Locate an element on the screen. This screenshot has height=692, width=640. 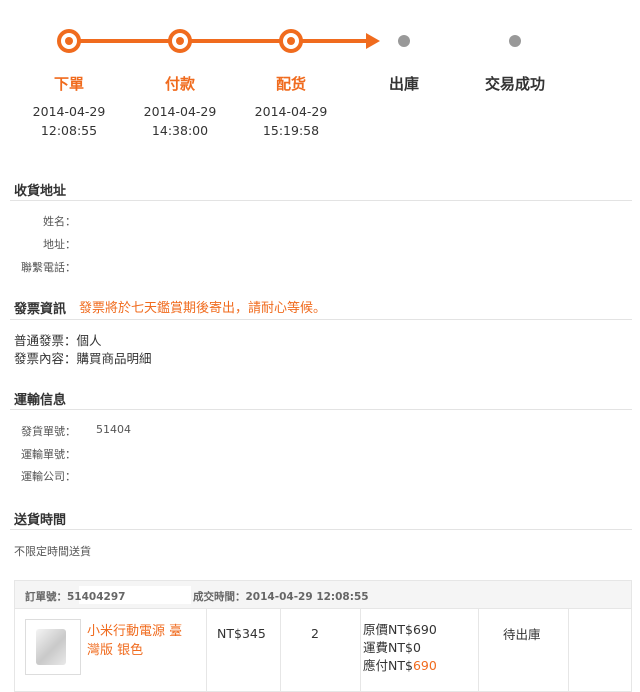
quantity: 2 is located at coordinates (315, 633).